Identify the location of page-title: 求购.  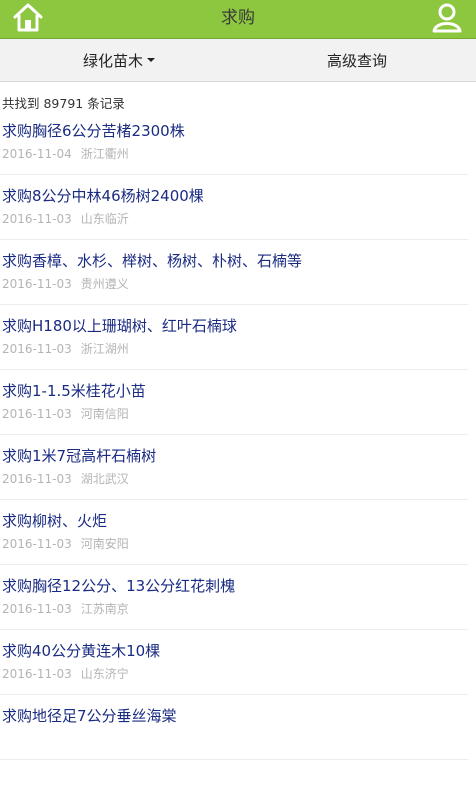
(238, 18).